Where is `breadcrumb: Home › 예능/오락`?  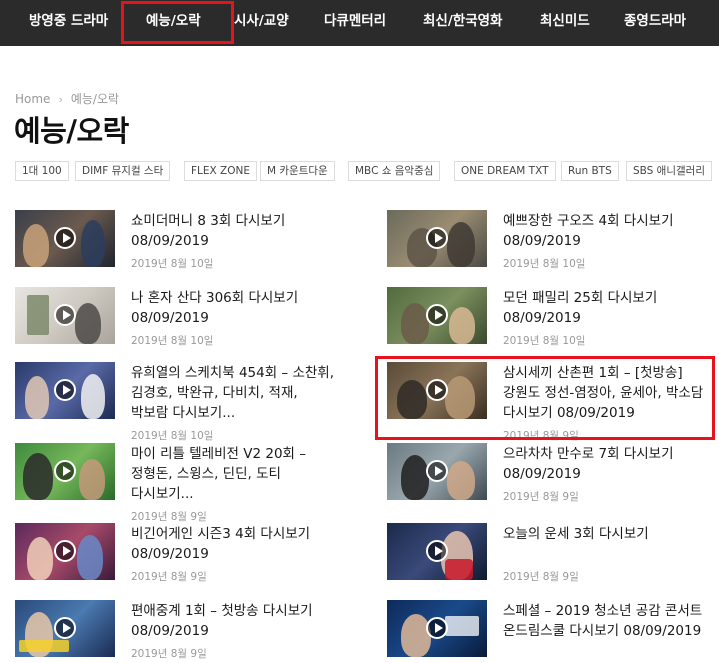 breadcrumb: Home › 예능/오락 is located at coordinates (67, 98).